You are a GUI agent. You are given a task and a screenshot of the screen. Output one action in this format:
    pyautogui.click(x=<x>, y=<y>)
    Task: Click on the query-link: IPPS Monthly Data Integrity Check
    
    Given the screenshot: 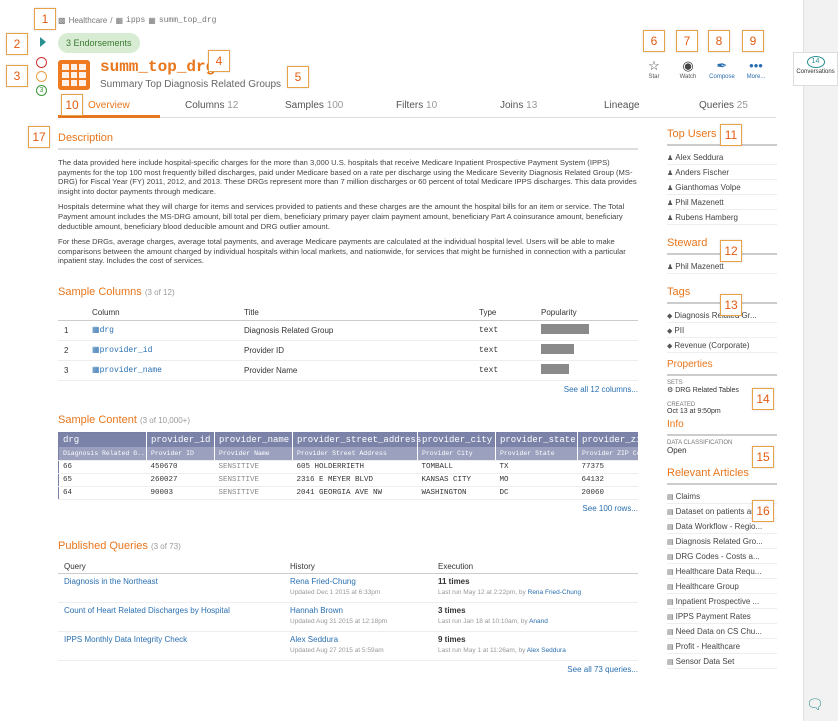 What is the action you would take?
    pyautogui.click(x=125, y=639)
    